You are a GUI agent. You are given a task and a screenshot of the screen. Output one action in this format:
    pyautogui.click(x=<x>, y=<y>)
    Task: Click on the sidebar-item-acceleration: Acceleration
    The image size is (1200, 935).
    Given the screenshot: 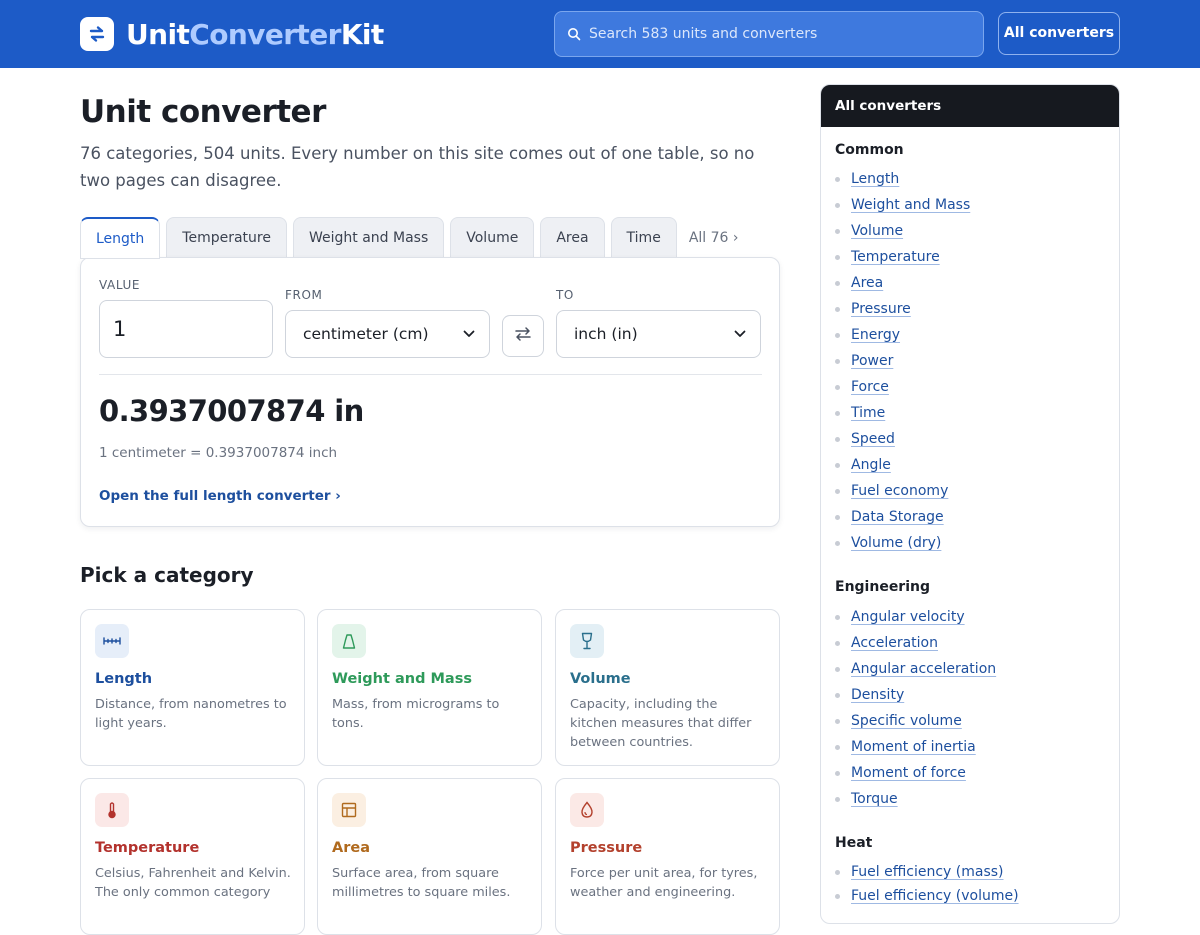 What is the action you would take?
    pyautogui.click(x=886, y=643)
    